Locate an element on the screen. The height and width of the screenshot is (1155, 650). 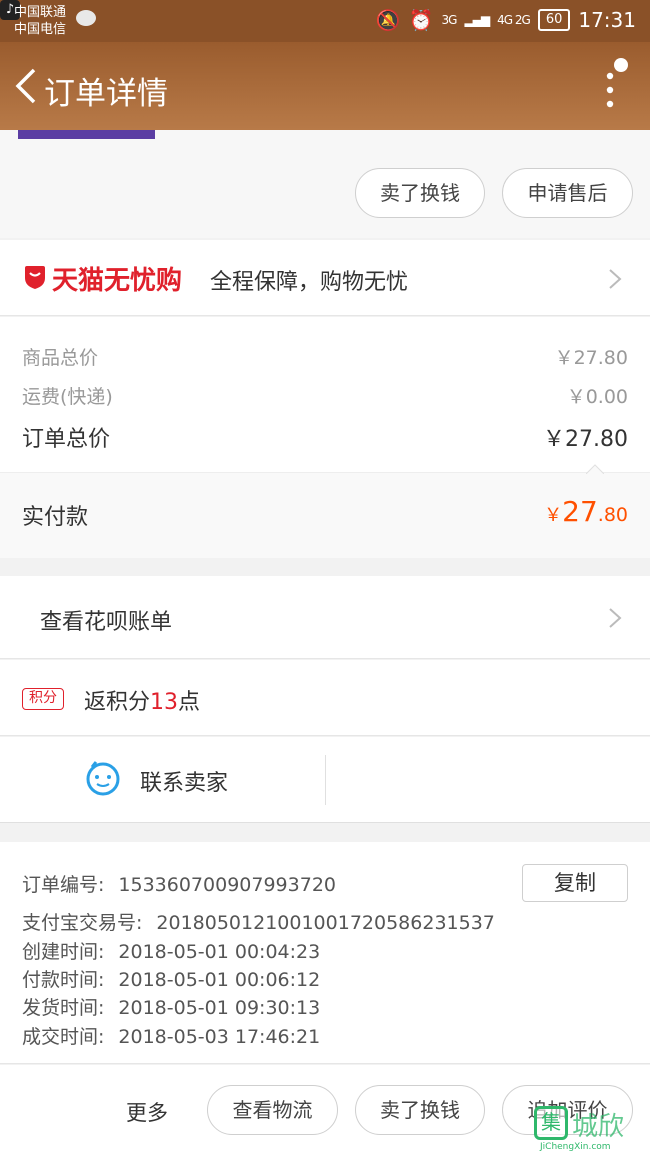
paid-time-label: 付款时间: is located at coordinates (63, 980).